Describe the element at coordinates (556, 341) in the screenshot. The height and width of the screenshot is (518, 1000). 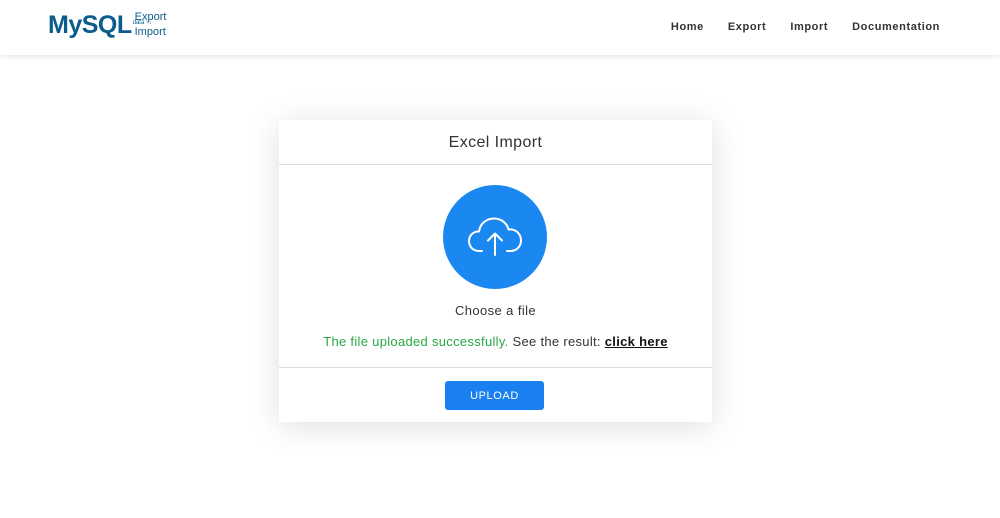
I see `result-prefix-text: See the result:` at that location.